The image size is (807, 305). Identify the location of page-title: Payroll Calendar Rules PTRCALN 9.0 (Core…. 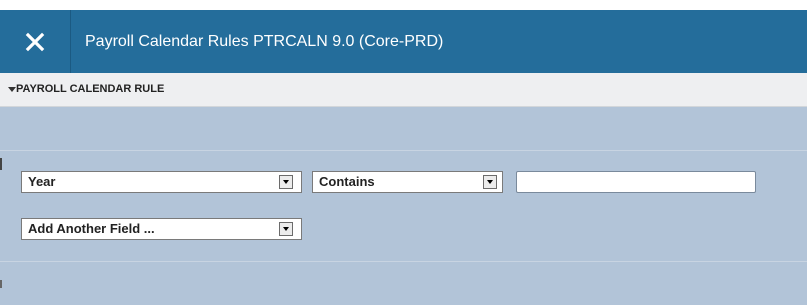
(264, 41).